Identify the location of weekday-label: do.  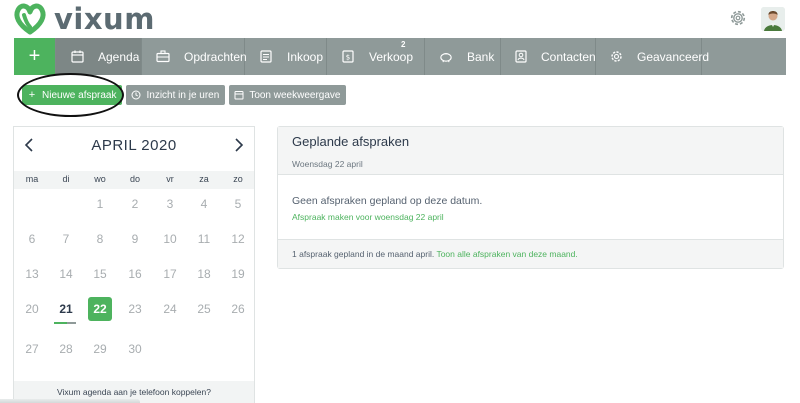
(134, 179).